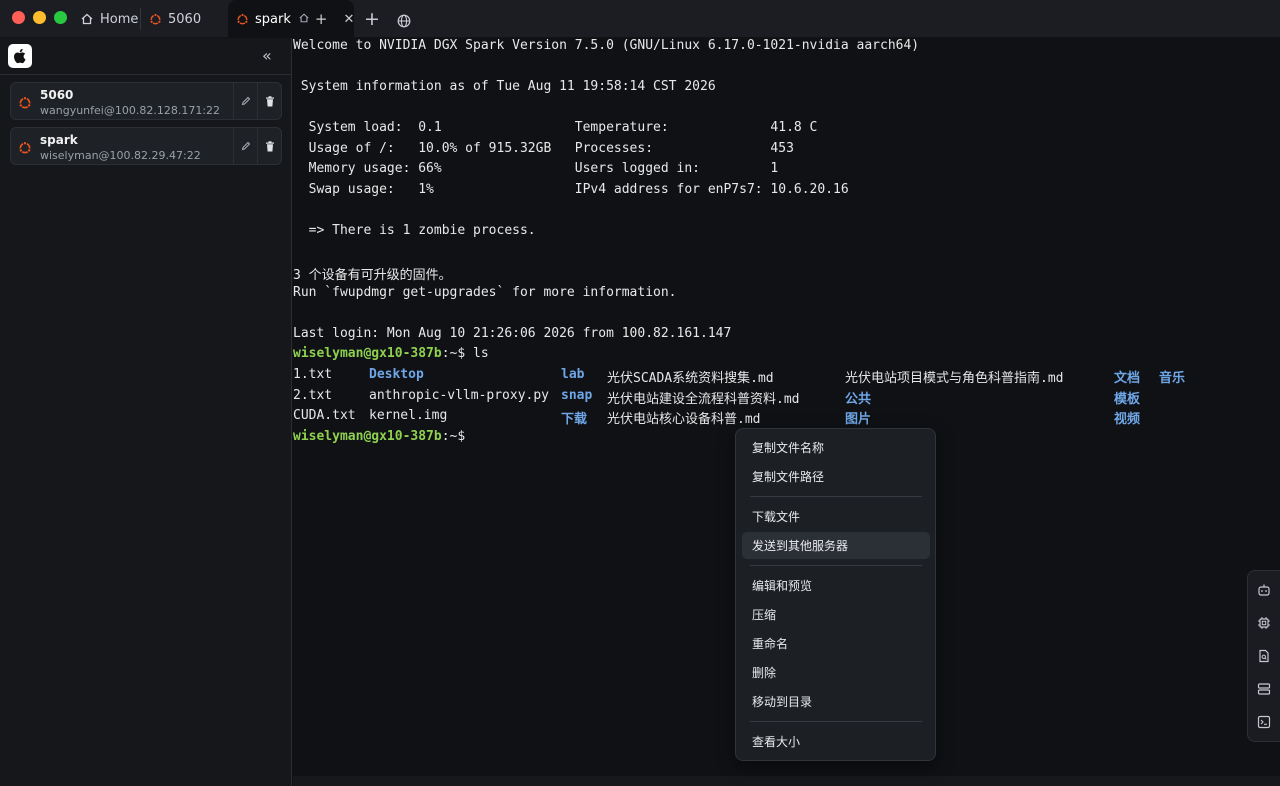 The image size is (1280, 786). Describe the element at coordinates (396, 374) in the screenshot. I see `ls-dir: Desktop` at that location.